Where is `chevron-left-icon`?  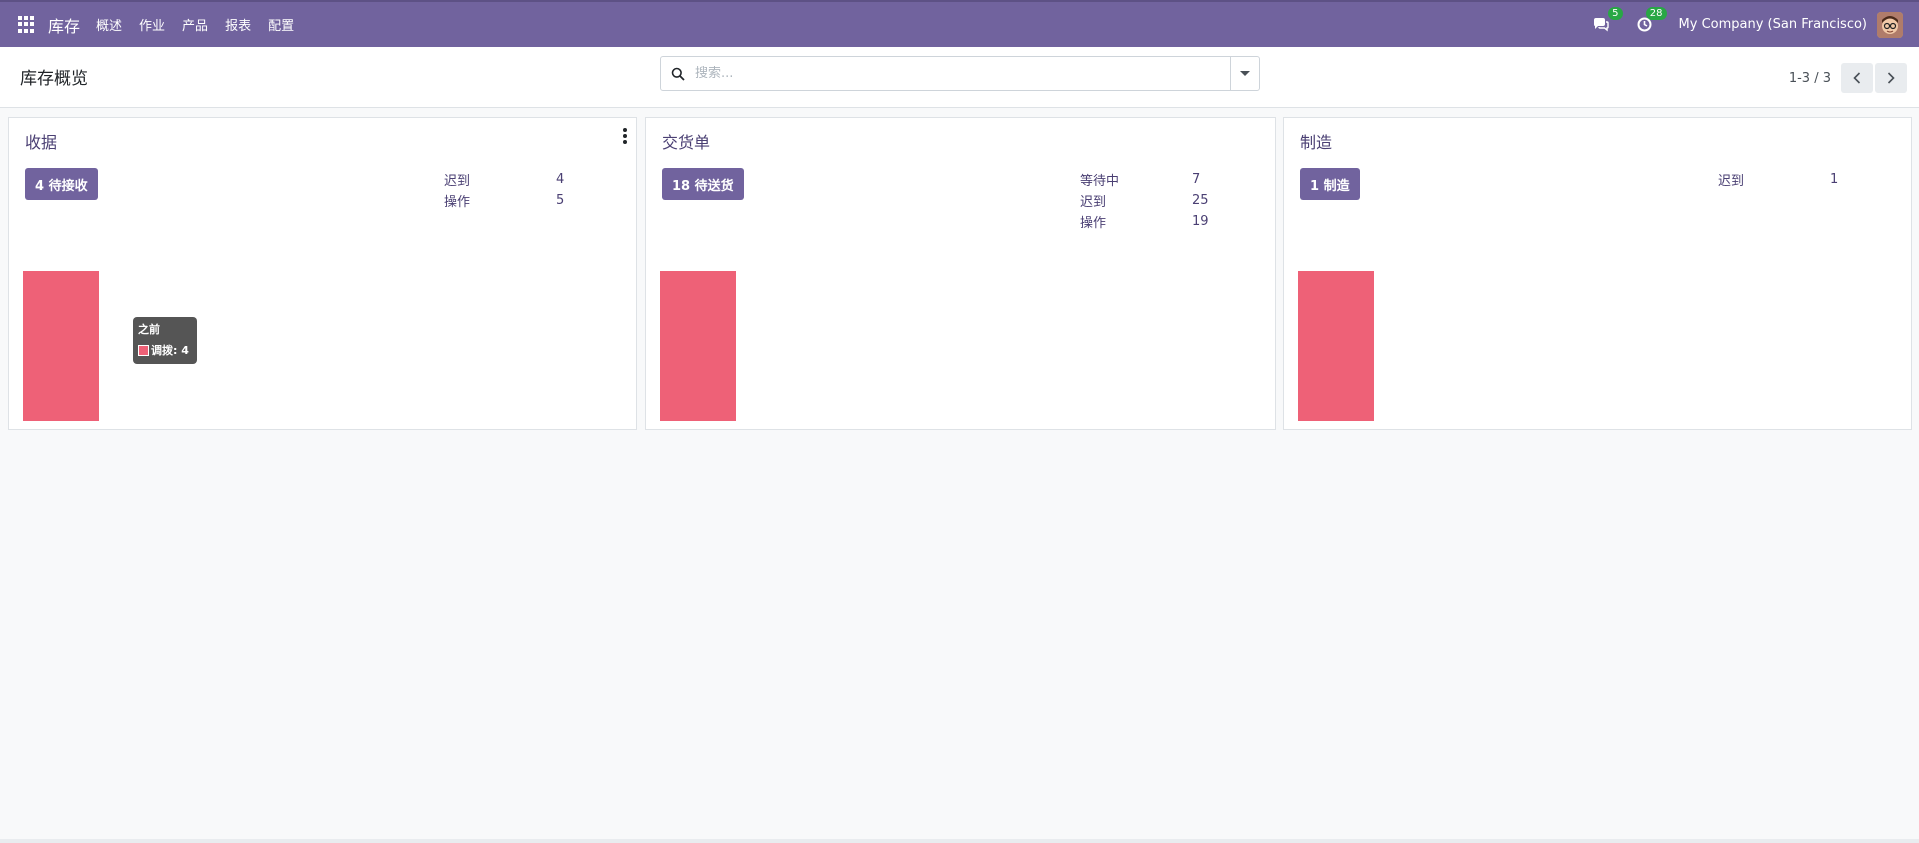 chevron-left-icon is located at coordinates (1857, 78).